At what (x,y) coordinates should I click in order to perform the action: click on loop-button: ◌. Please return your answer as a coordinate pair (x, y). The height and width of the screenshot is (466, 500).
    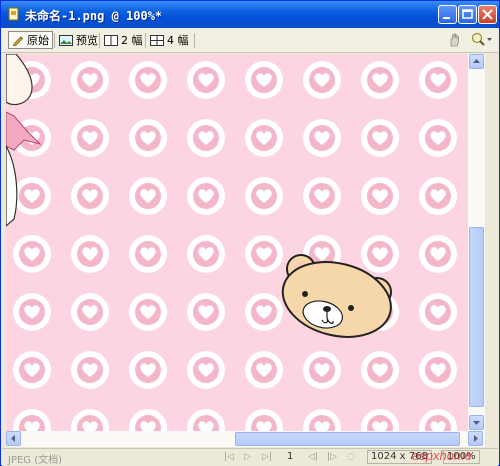
    Looking at the image, I should click on (351, 457).